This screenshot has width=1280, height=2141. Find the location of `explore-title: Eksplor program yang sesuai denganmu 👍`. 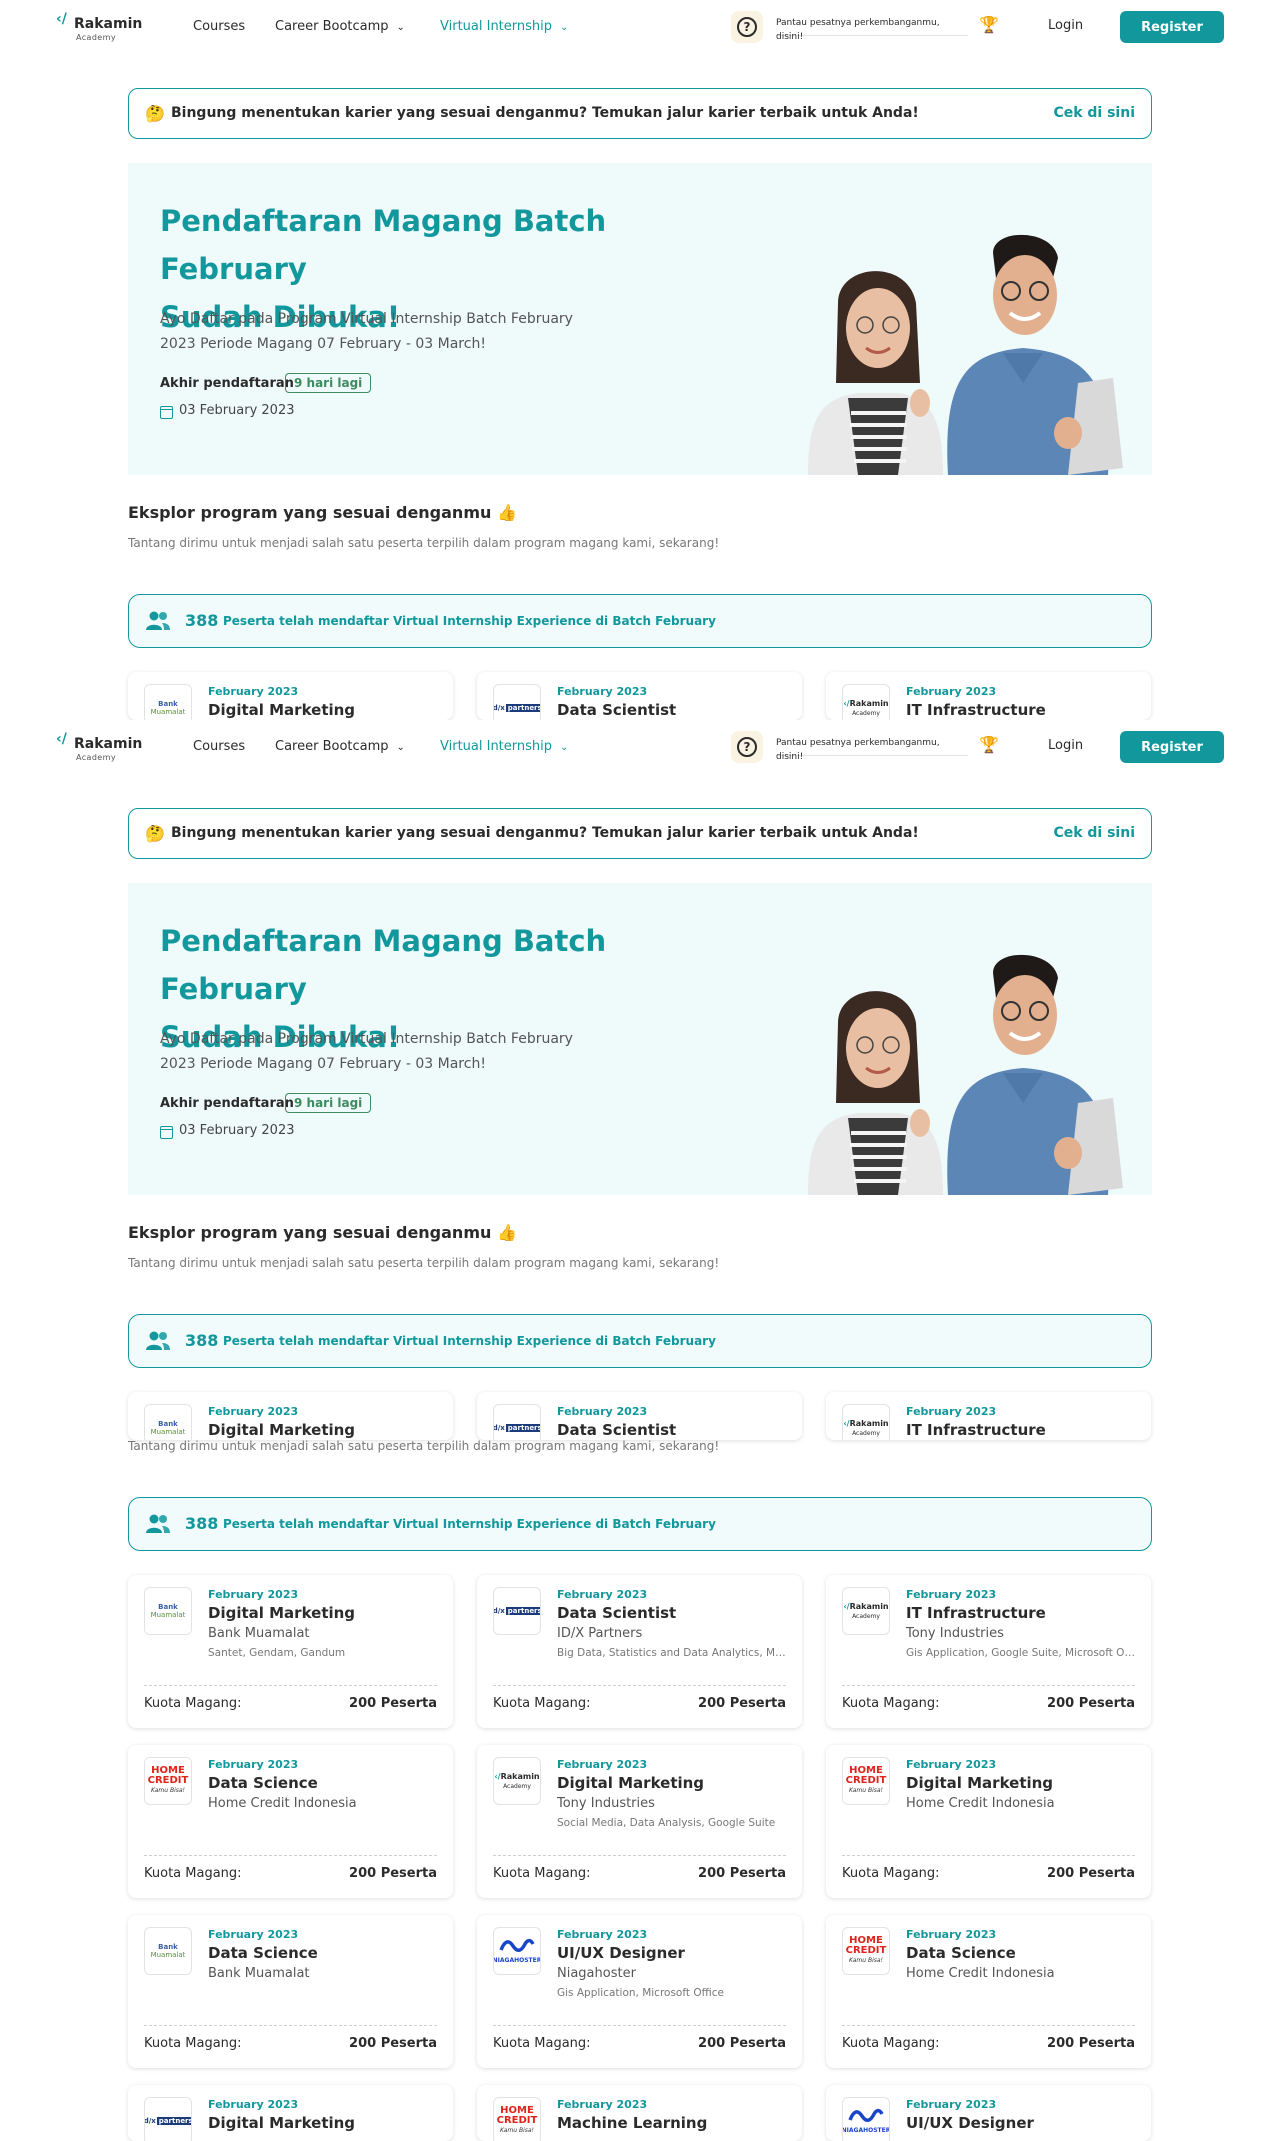

explore-title: Eksplor program yang sesuai denganmu 👍 is located at coordinates (322, 512).